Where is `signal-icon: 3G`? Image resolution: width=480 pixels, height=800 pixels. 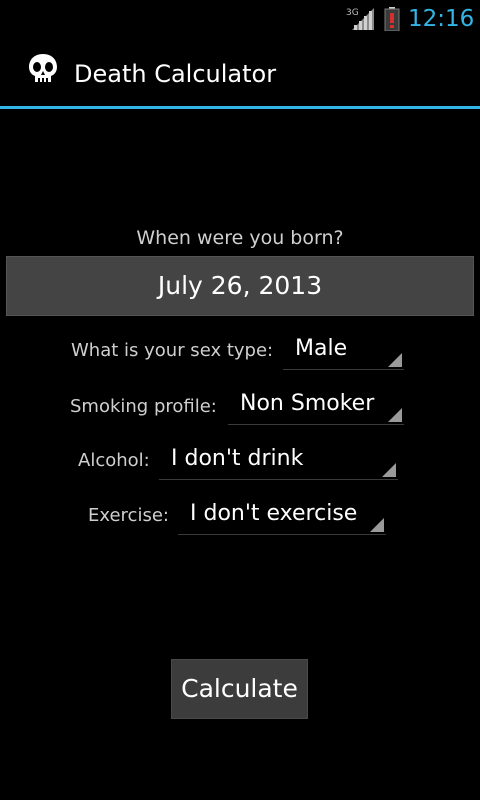
signal-icon: 3G is located at coordinates (360, 19).